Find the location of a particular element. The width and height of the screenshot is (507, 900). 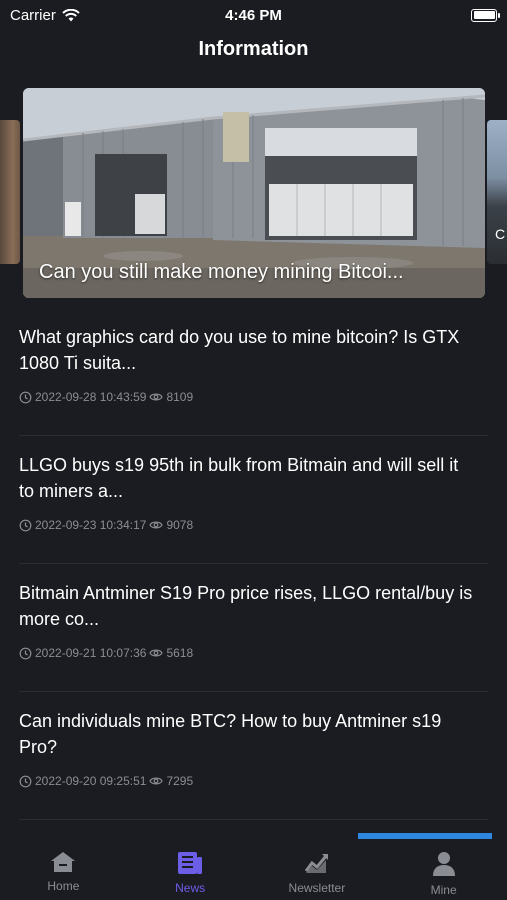

news-views: 5618 is located at coordinates (180, 653).